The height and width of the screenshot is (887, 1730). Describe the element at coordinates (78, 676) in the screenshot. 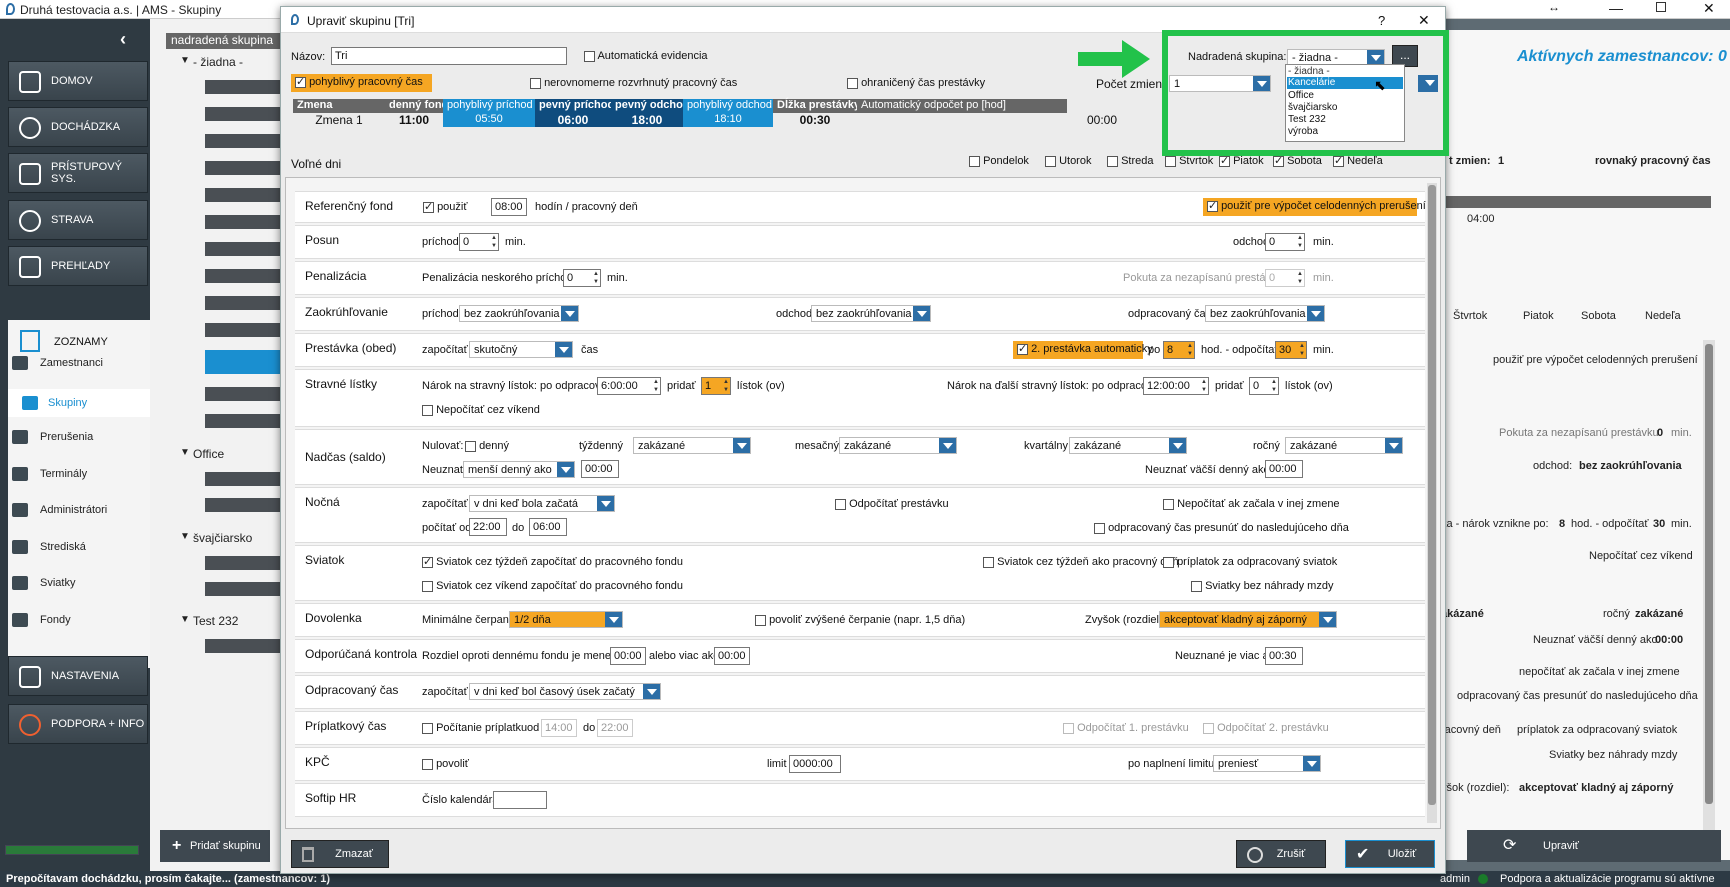

I see `nav-settings: NASTAVENIA` at that location.